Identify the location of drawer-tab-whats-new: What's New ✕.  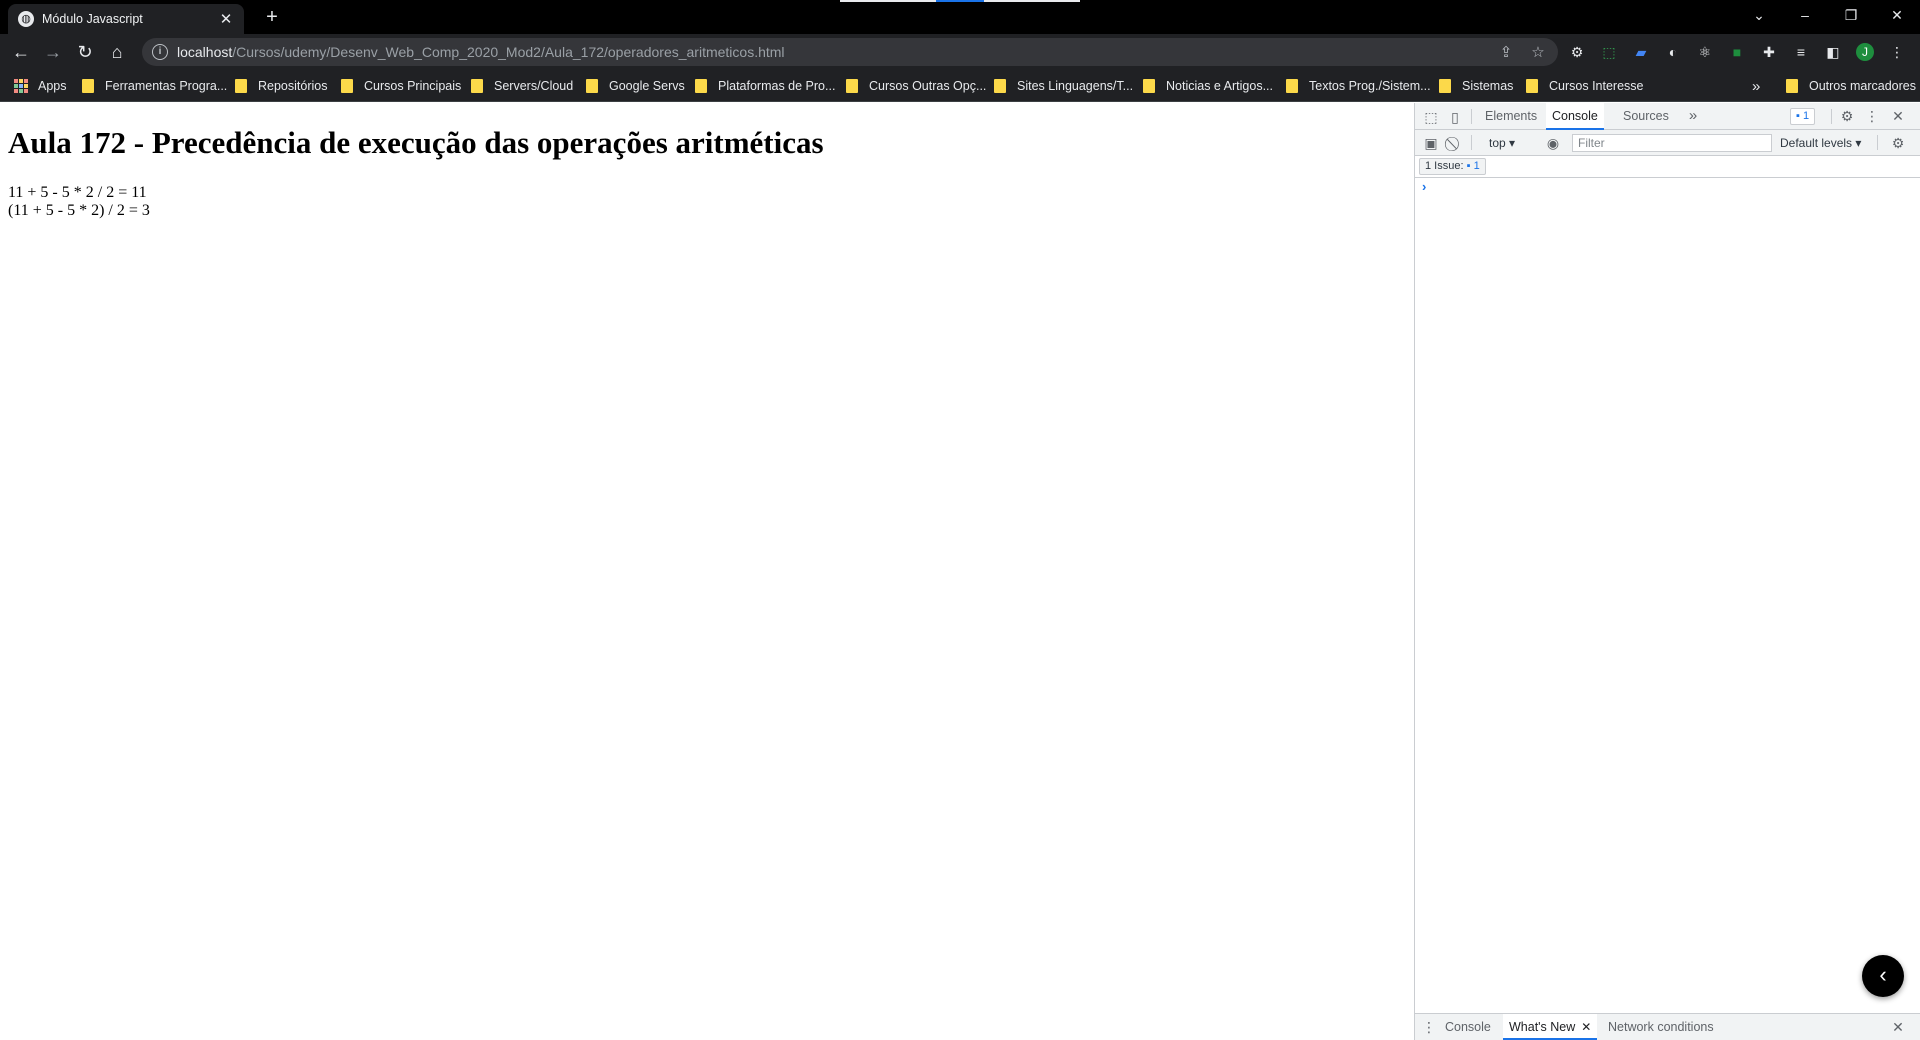
(1550, 1027).